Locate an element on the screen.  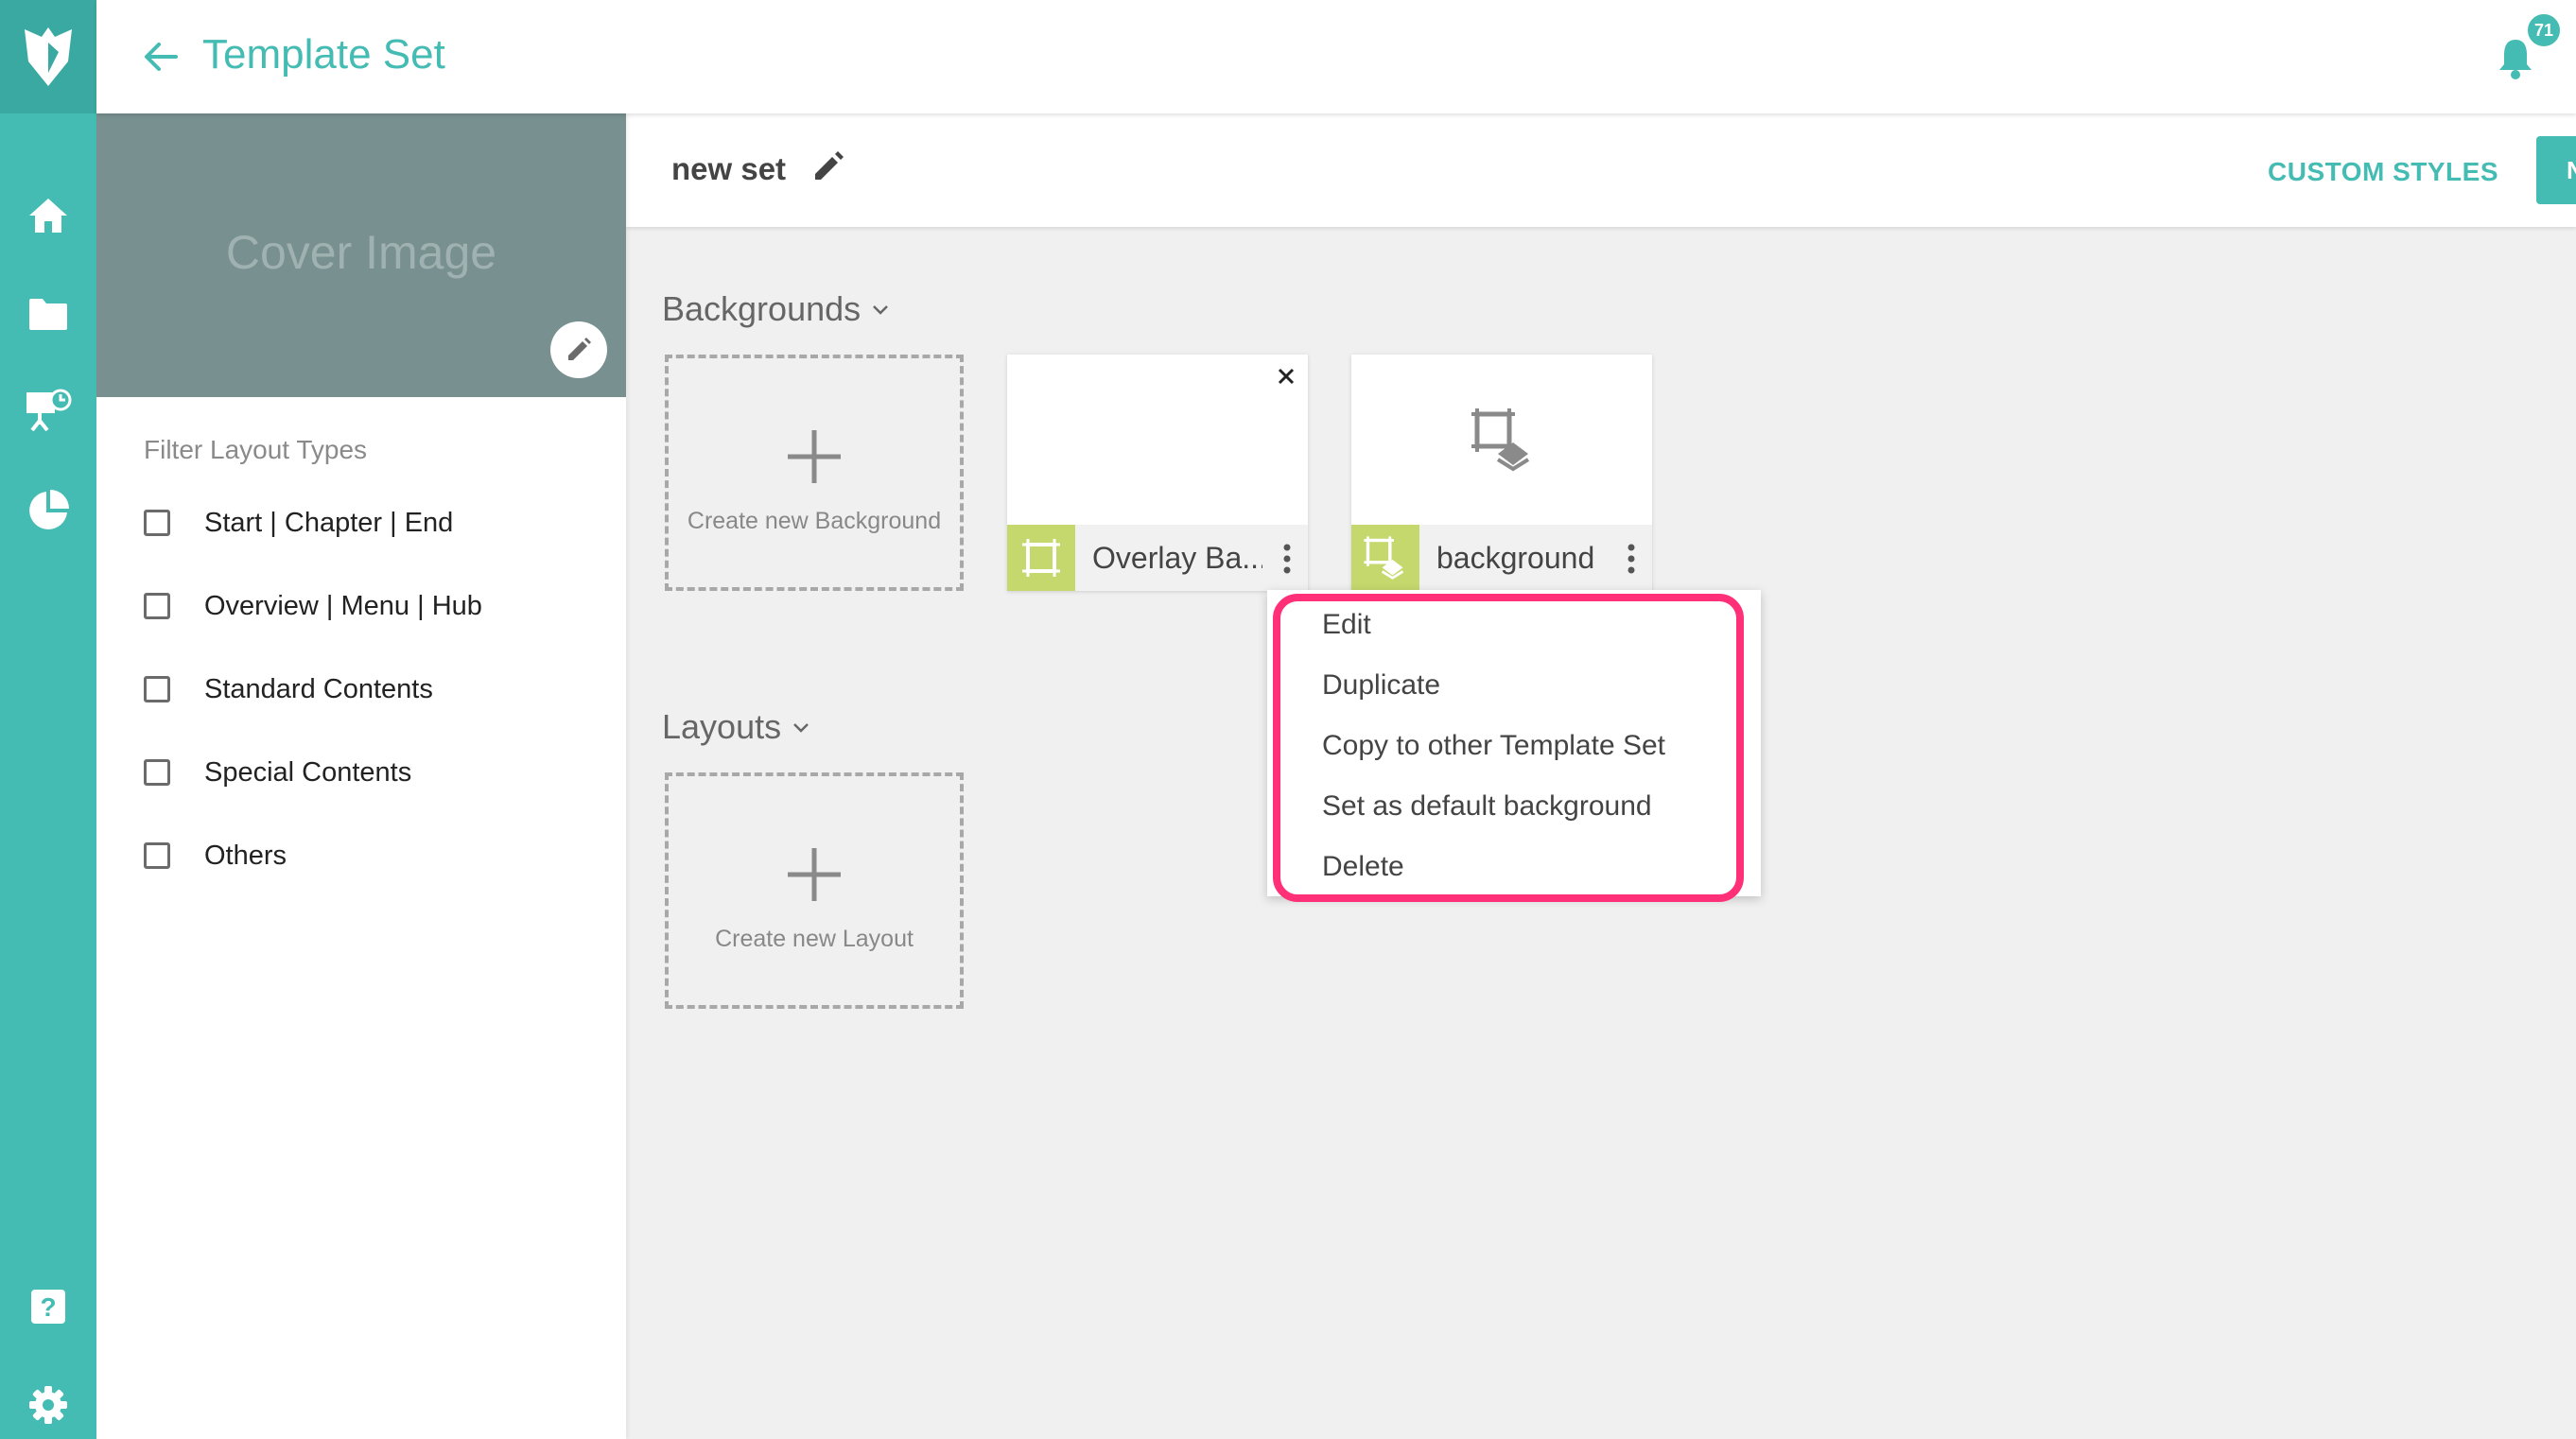
cover-image: Cover Image is located at coordinates (361, 255).